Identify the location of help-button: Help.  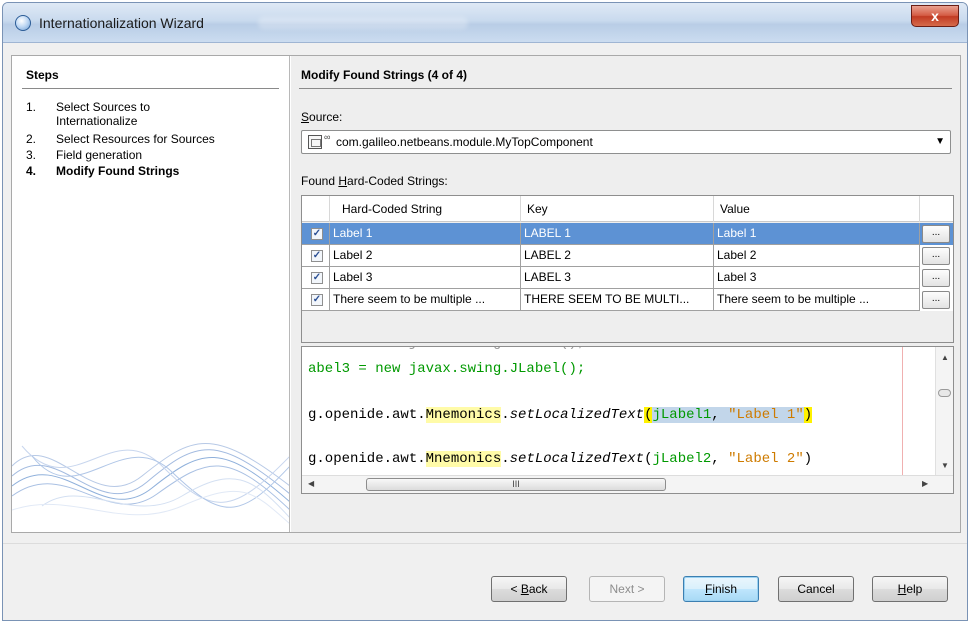
(910, 589).